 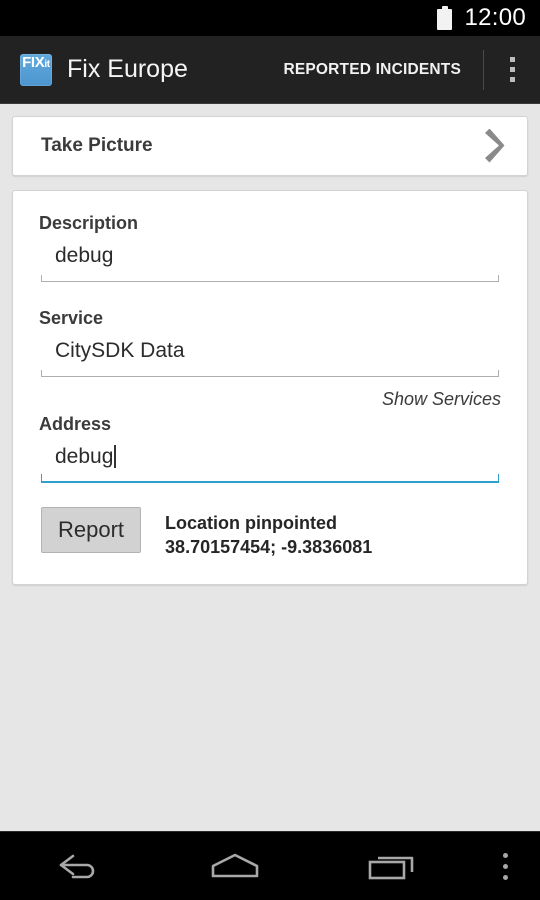 I want to click on nav-recents-button, so click(x=391, y=866).